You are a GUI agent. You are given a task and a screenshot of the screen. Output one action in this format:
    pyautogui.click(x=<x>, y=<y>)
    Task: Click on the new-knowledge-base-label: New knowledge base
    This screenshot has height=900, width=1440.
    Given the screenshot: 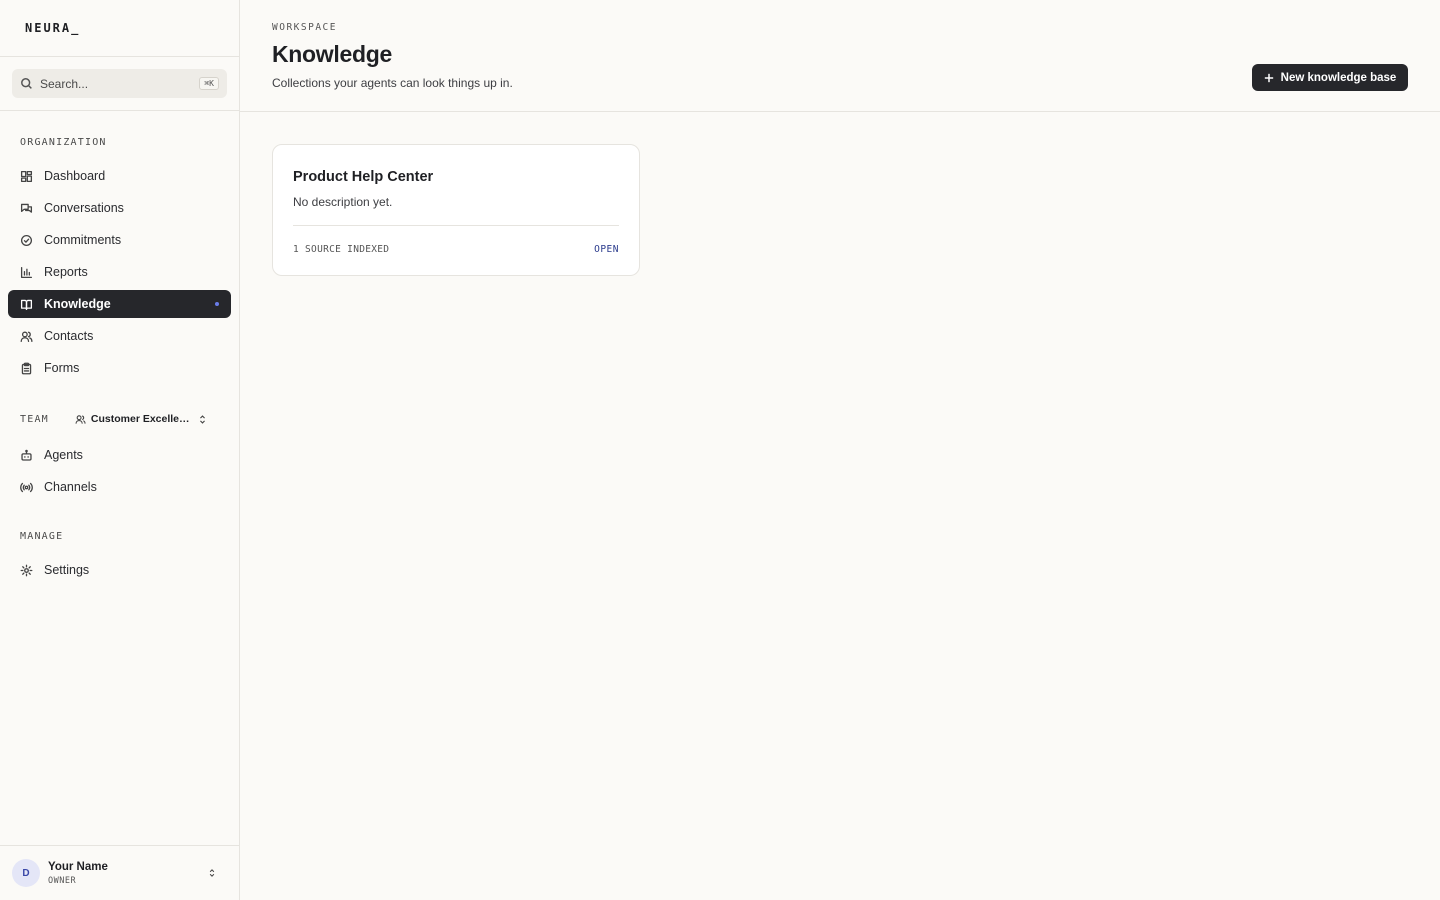 What is the action you would take?
    pyautogui.click(x=1338, y=77)
    